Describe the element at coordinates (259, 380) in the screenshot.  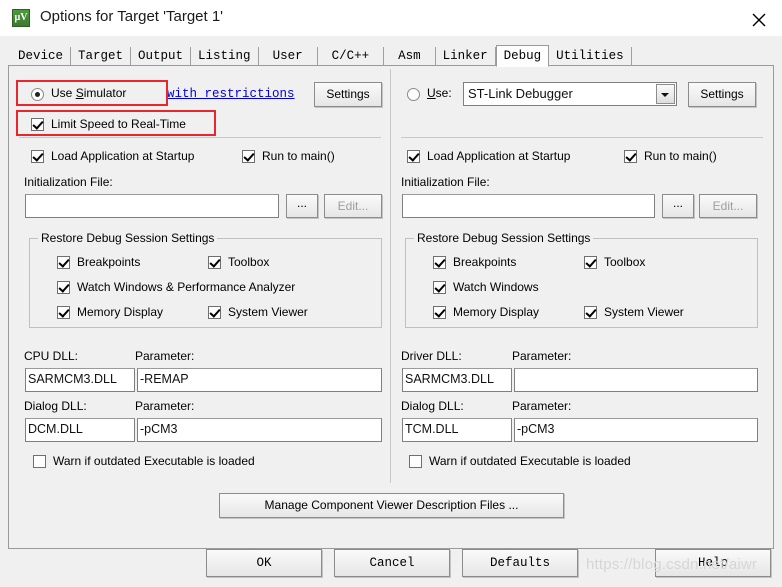
I see `cpu-param-input: -REMAP` at that location.